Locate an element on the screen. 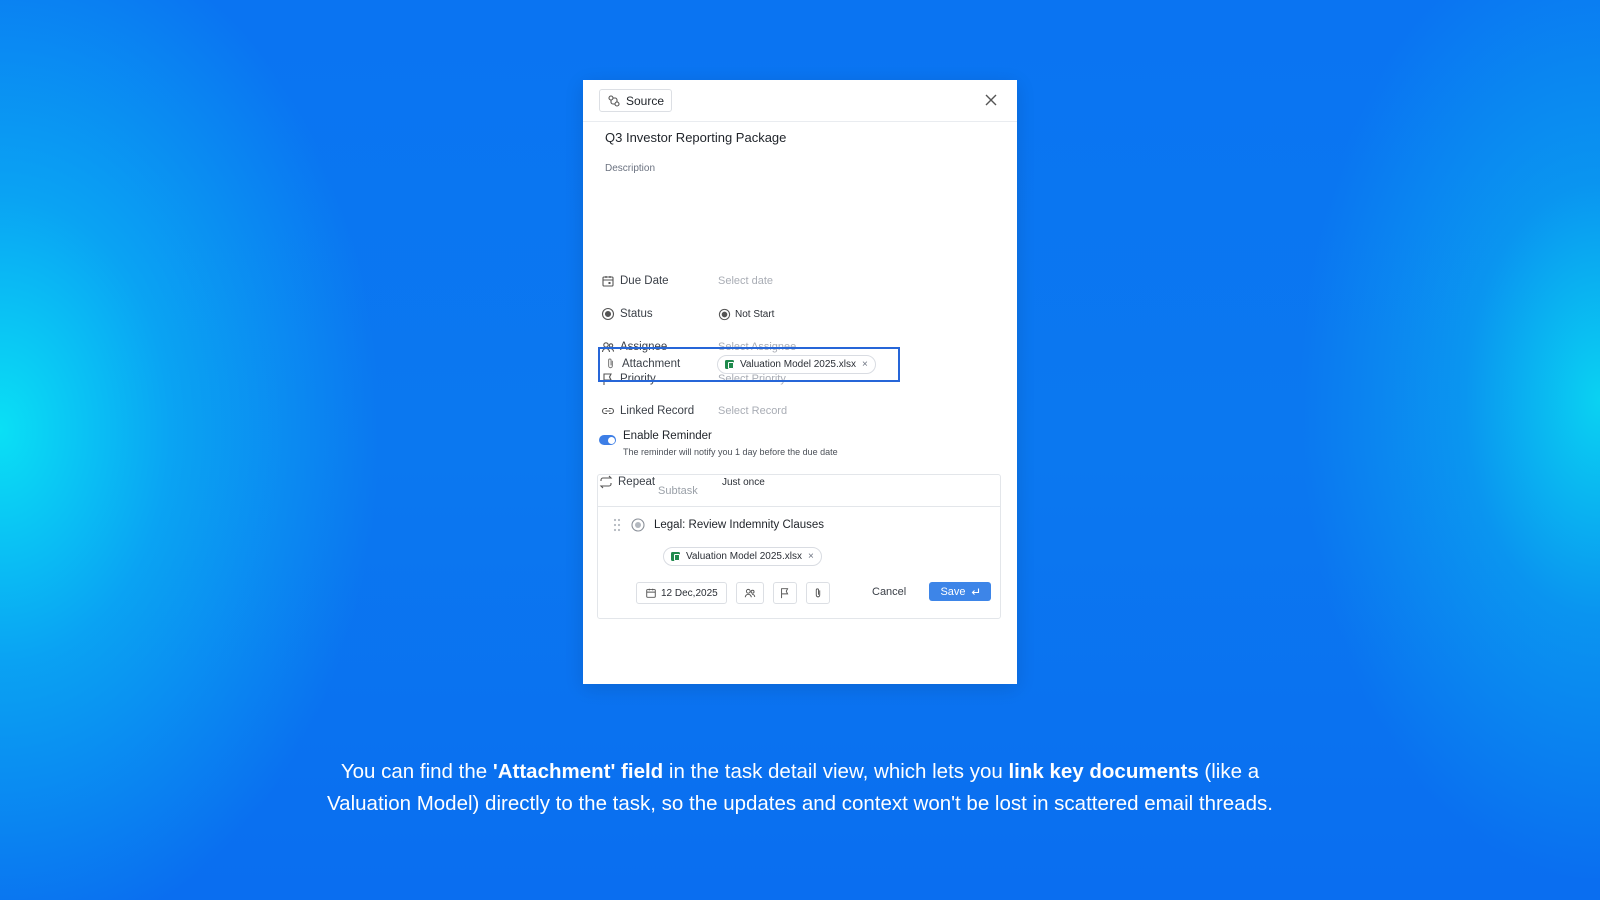 The image size is (1600, 900). save-label: Save is located at coordinates (953, 591).